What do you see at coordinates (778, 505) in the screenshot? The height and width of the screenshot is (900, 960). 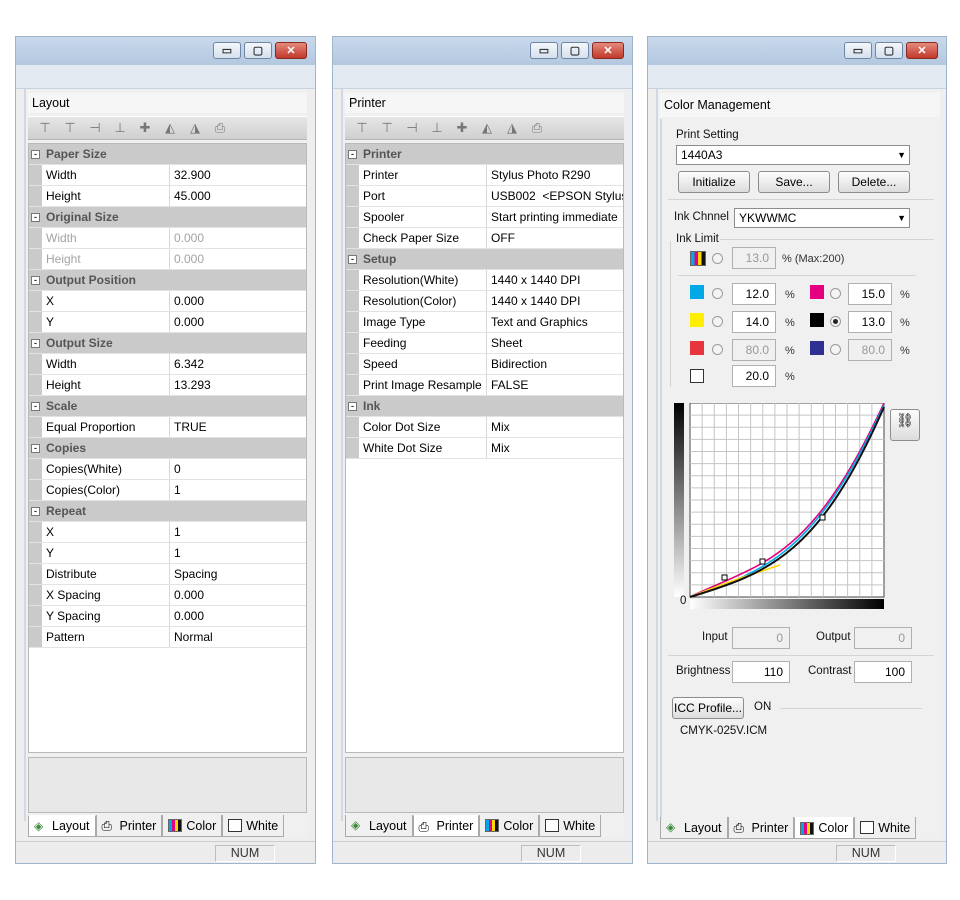 I see `tone-curve-editor: 0` at bounding box center [778, 505].